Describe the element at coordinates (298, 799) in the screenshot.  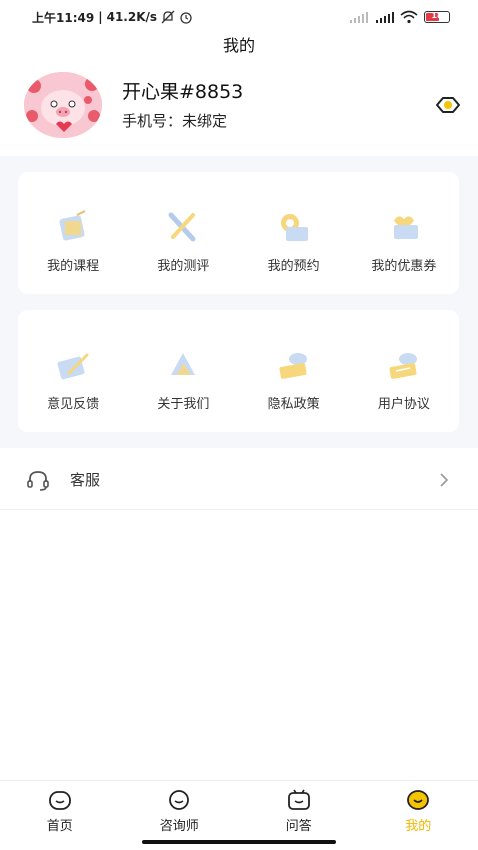
I see `qa-tab-icon` at that location.